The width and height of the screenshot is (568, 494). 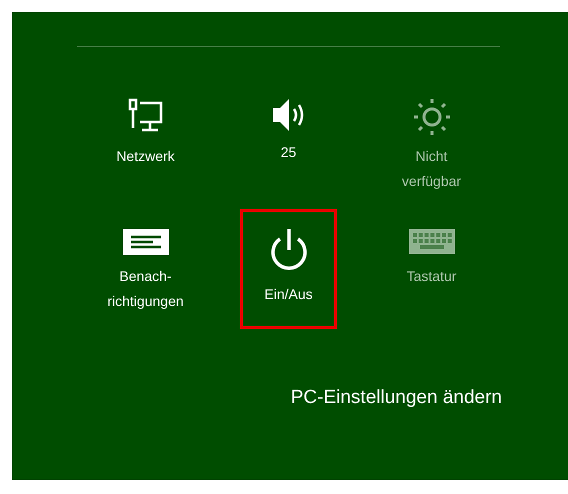 What do you see at coordinates (431, 276) in the screenshot?
I see `tile-label: Tastatur` at bounding box center [431, 276].